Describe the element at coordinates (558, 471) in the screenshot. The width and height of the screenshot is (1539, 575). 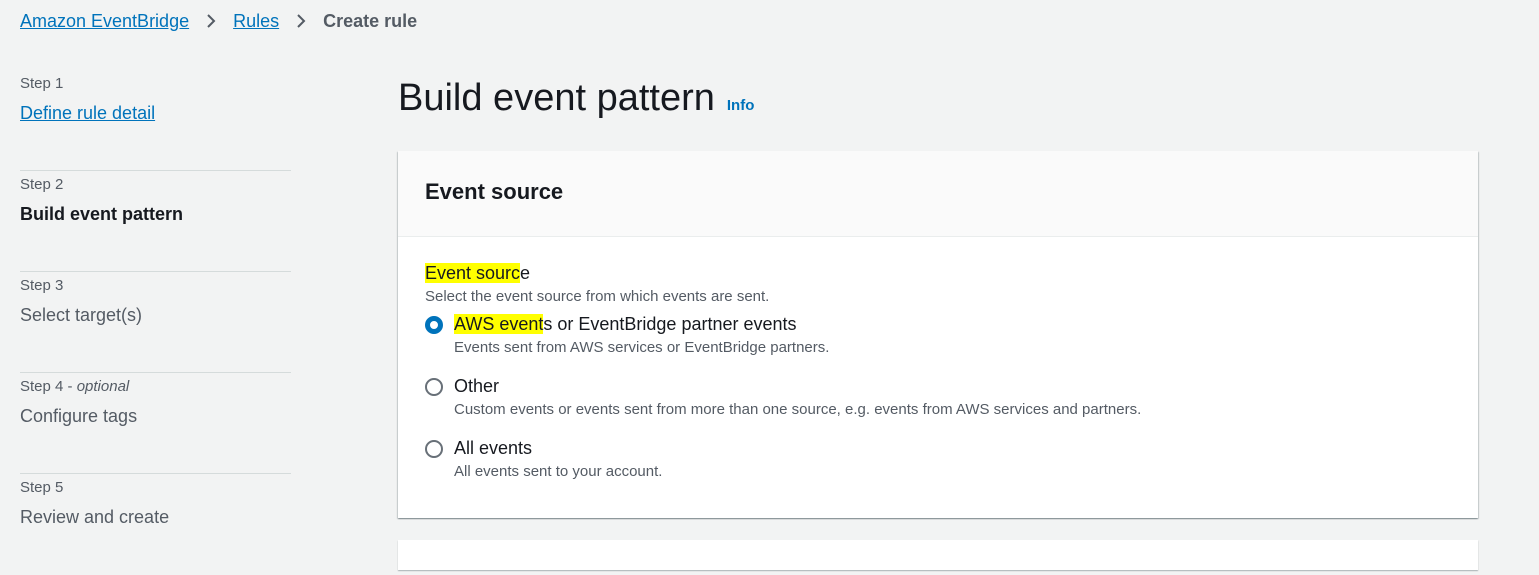
I see `radio-description: All events sent to your account.` at that location.